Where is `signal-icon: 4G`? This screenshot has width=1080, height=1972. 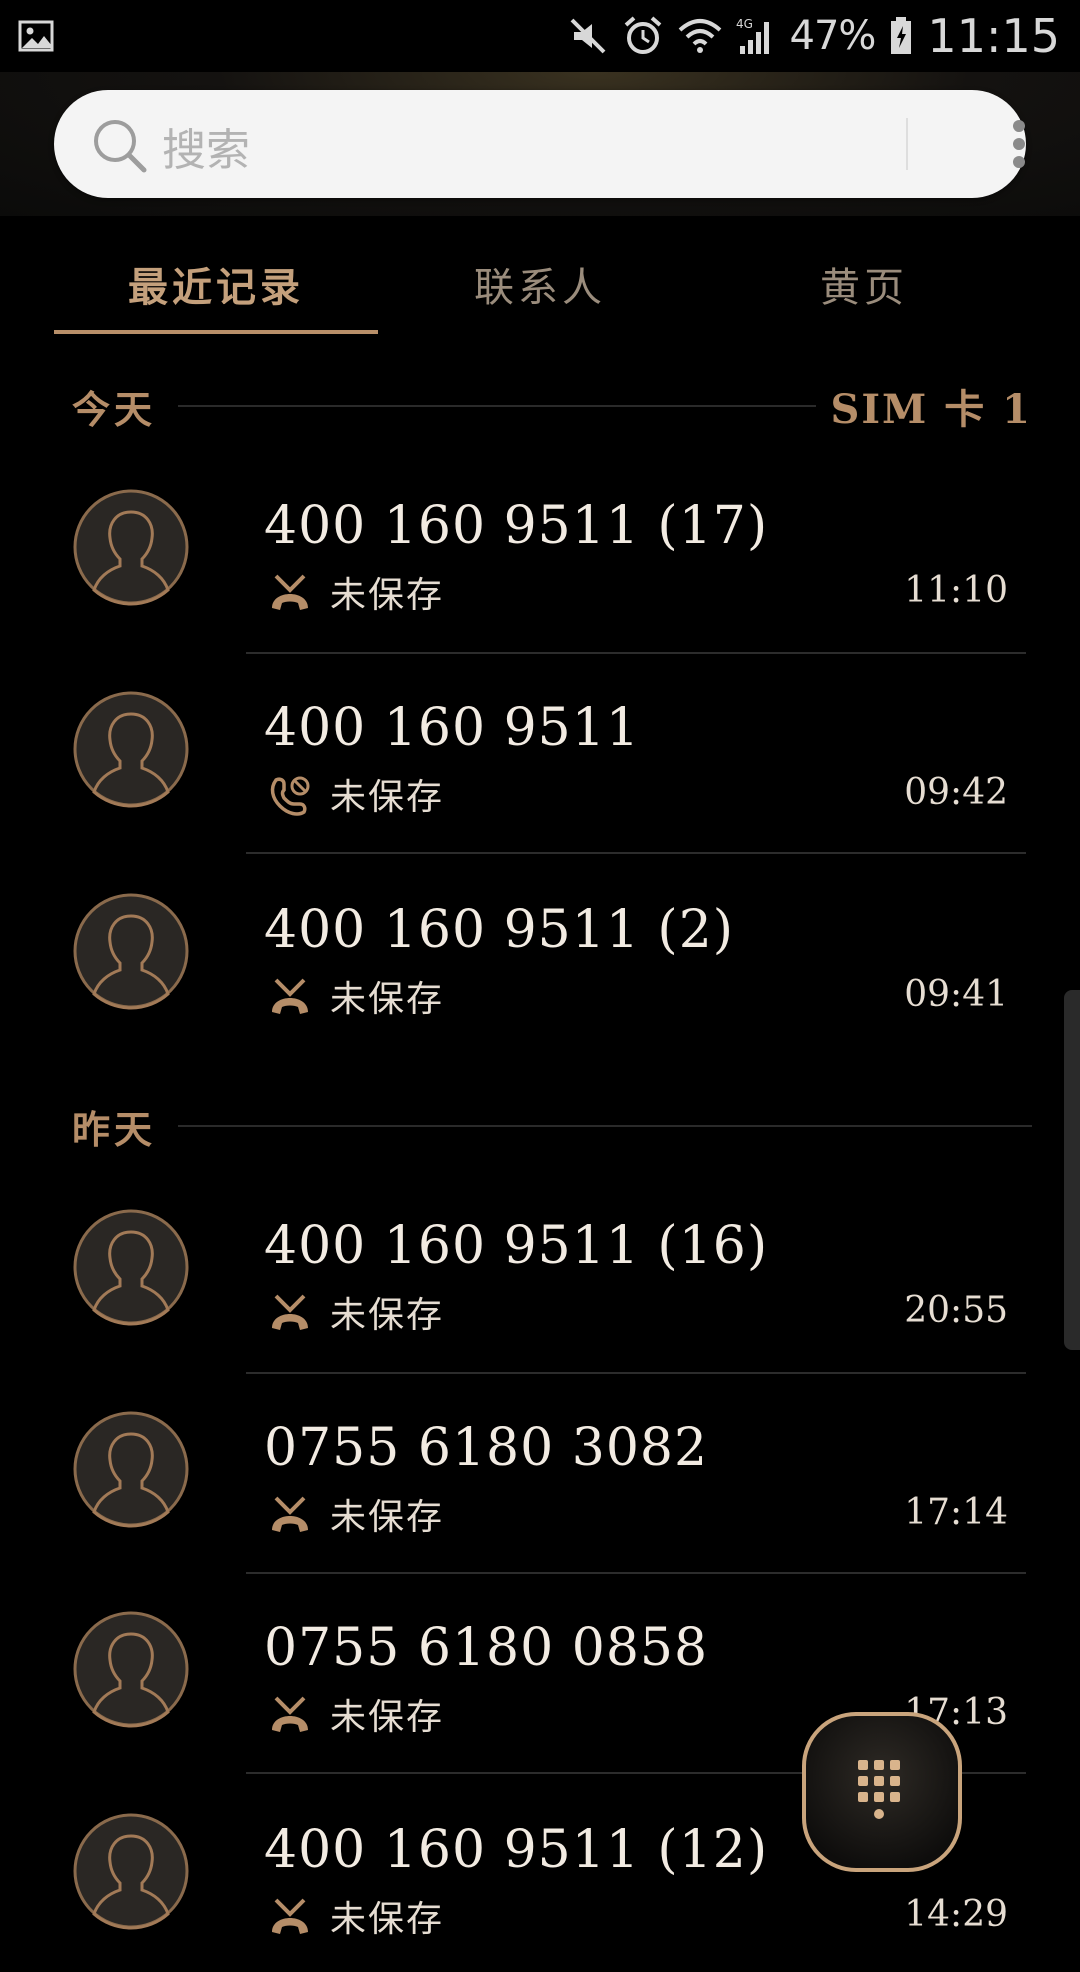 signal-icon: 4G is located at coordinates (752, 35).